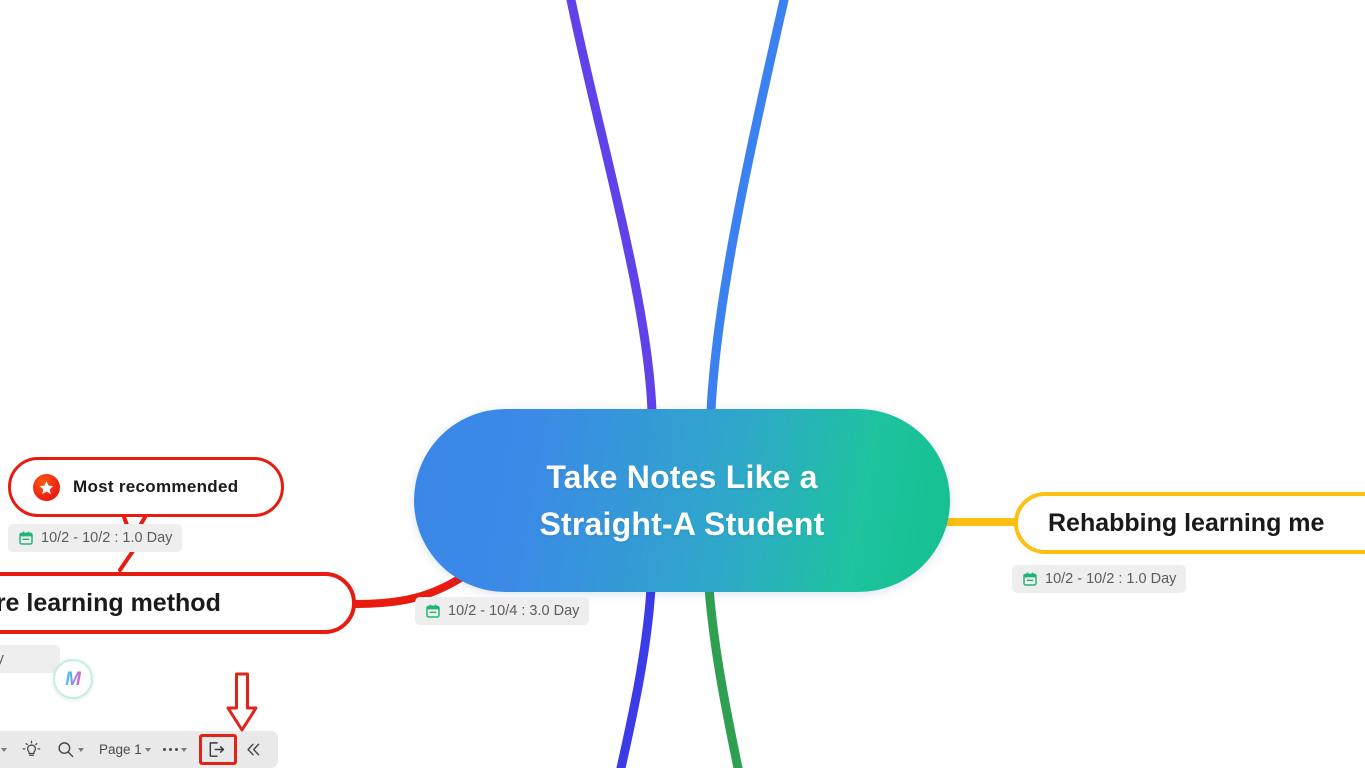 The width and height of the screenshot is (1365, 768). I want to click on search-icon, so click(66, 750).